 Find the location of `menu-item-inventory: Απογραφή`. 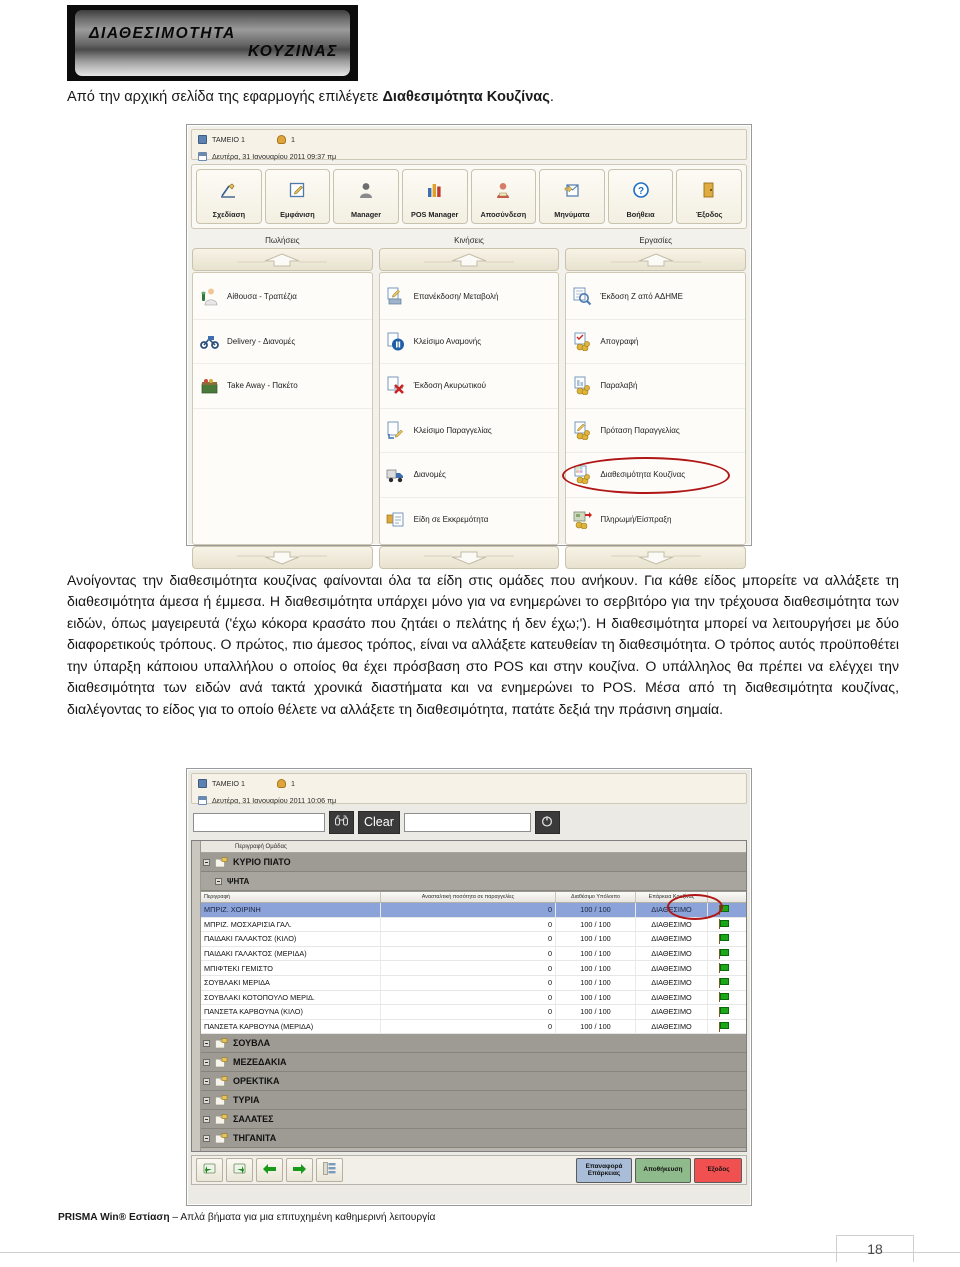

menu-item-inventory: Απογραφή is located at coordinates (656, 342).